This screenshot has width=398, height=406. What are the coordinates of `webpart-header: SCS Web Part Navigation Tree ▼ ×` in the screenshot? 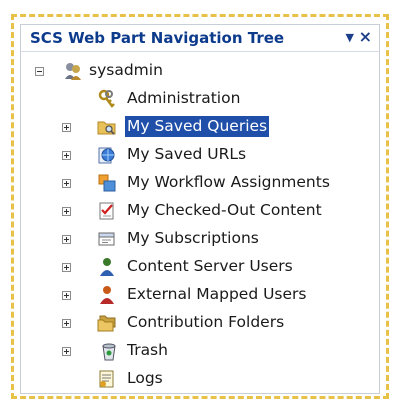 It's located at (200, 38).